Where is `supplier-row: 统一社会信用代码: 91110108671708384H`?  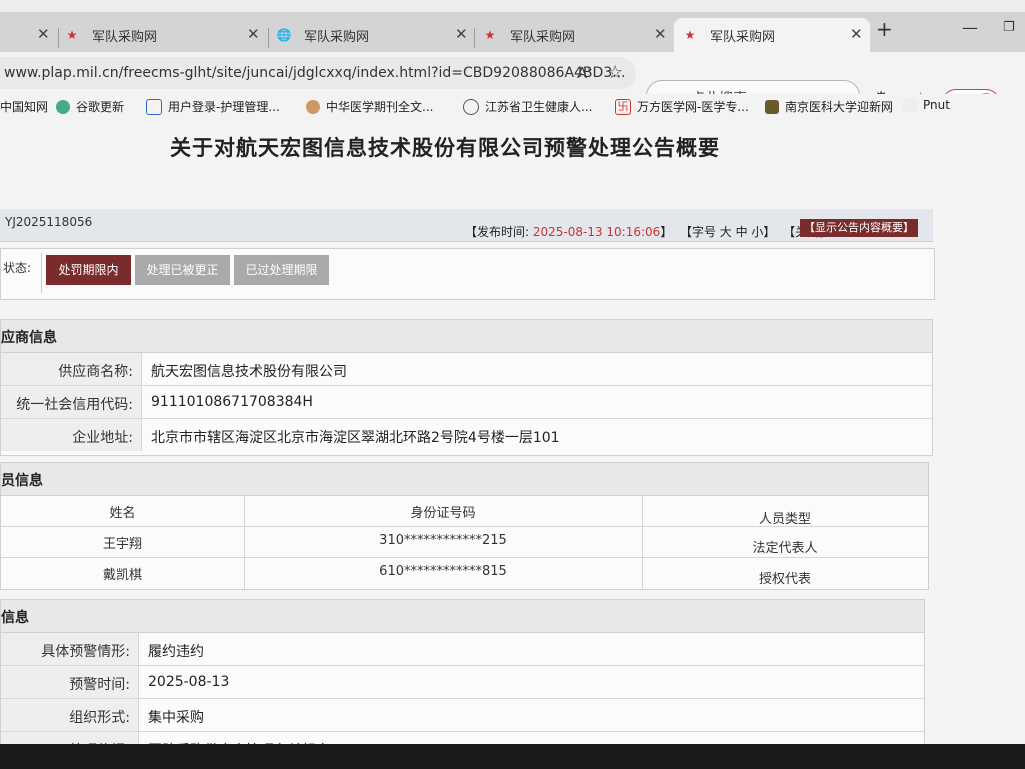 supplier-row: 统一社会信用代码: 91110108671708384H is located at coordinates (466, 402).